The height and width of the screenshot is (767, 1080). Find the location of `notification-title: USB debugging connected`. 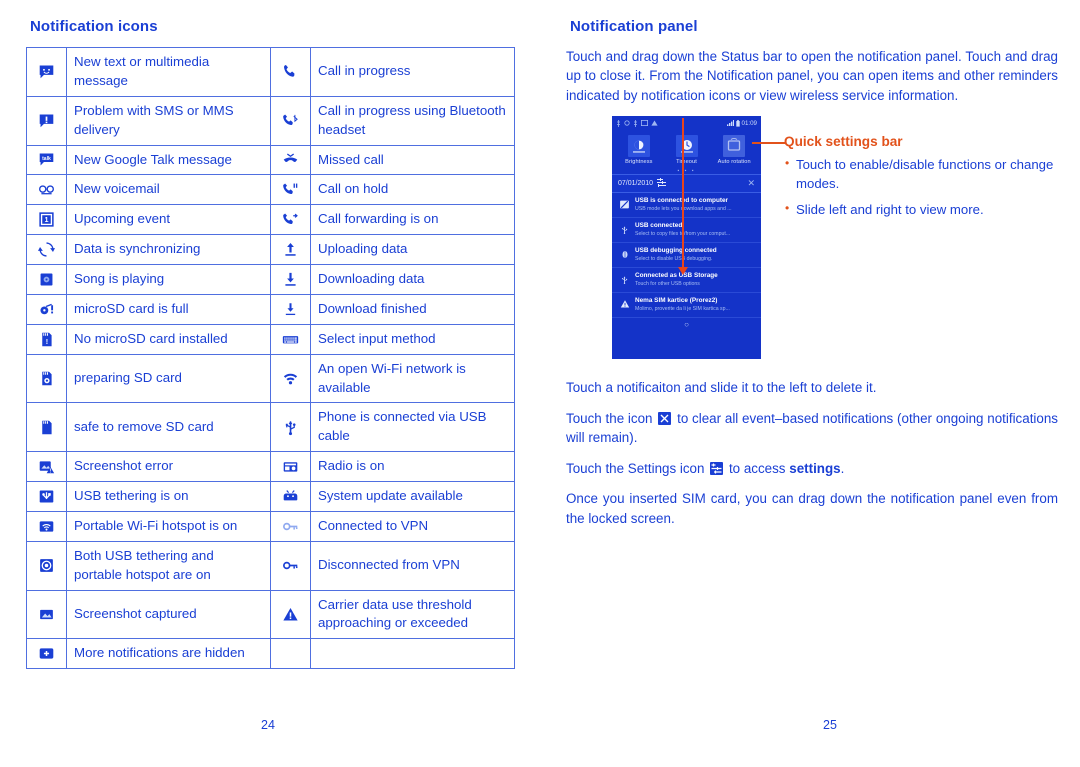

notification-title: USB debugging connected is located at coordinates (676, 251).